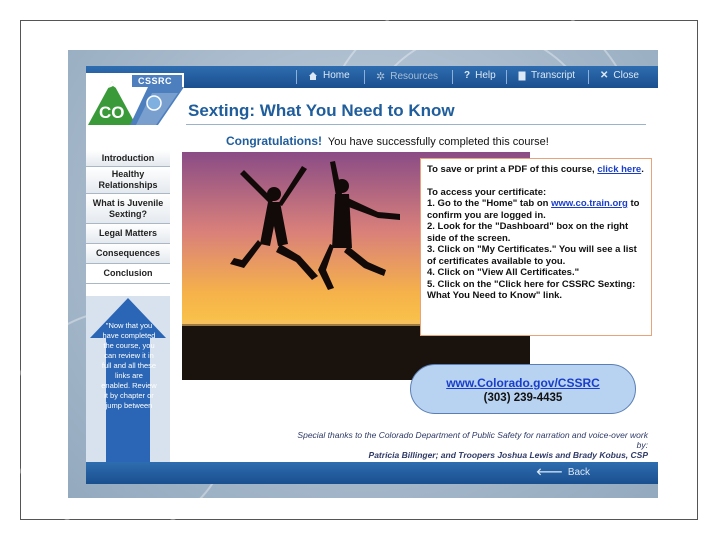  I want to click on close-button: ✕ Close, so click(619, 75).